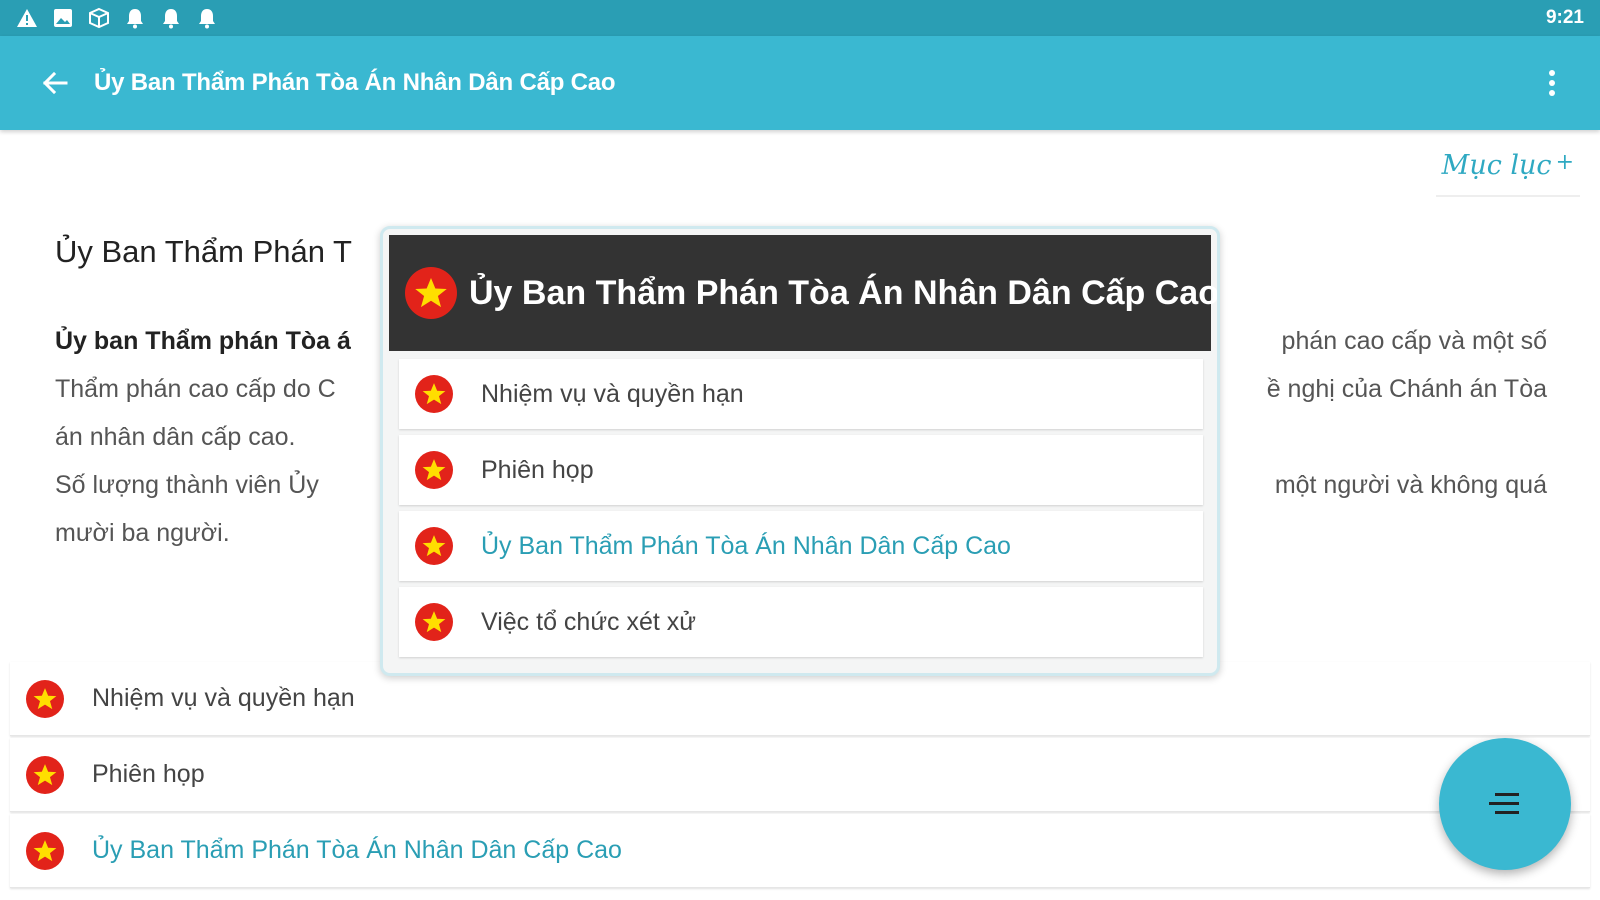 The width and height of the screenshot is (1600, 900). I want to click on arrow-left-icon, so click(55, 83).